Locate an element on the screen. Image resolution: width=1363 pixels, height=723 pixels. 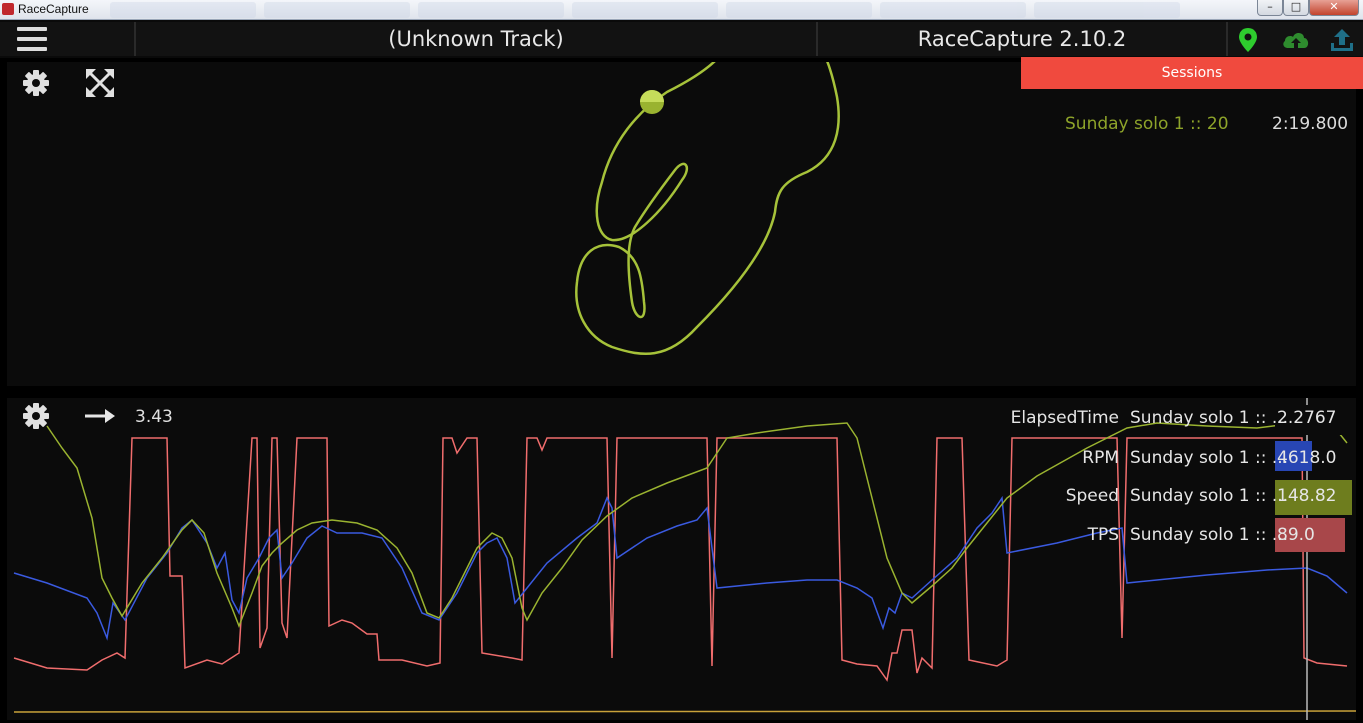
background-taskbar is located at coordinates (645, 10).